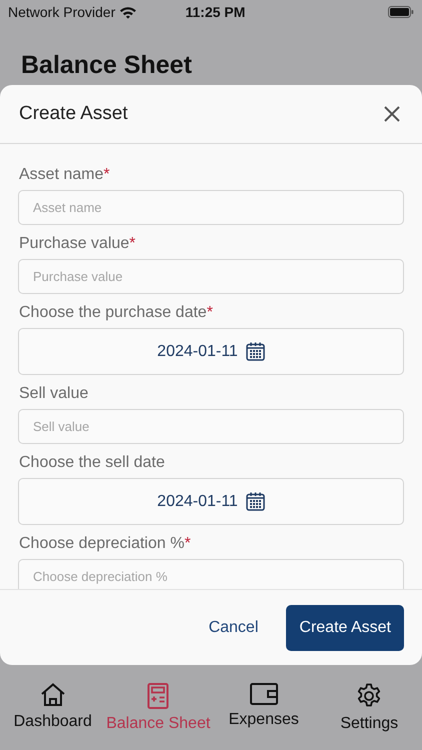 This screenshot has width=422, height=750. I want to click on input-field: Asset name, so click(211, 207).